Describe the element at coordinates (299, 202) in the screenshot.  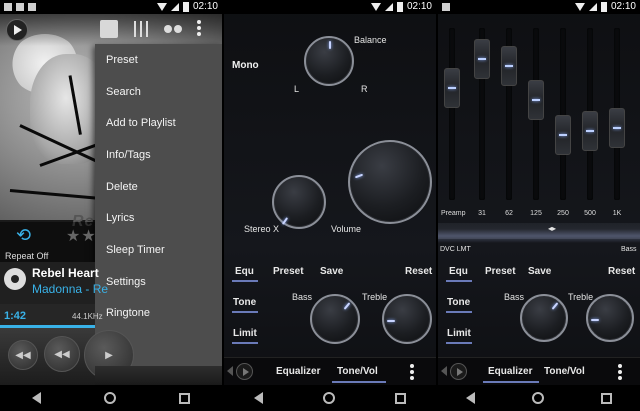
I see `stereo-x-knob` at that location.